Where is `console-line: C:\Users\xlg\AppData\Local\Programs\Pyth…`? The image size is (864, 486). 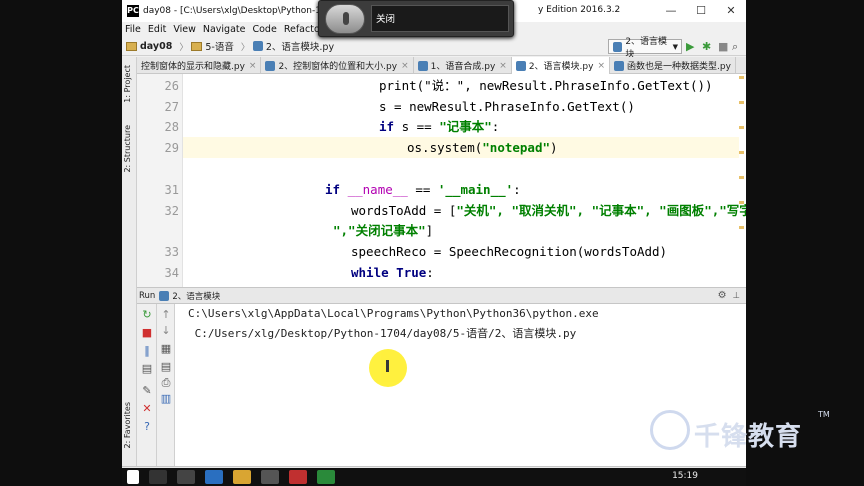 console-line: C:\Users\xlg\AppData\Local\Programs\Pyth… is located at coordinates (393, 313).